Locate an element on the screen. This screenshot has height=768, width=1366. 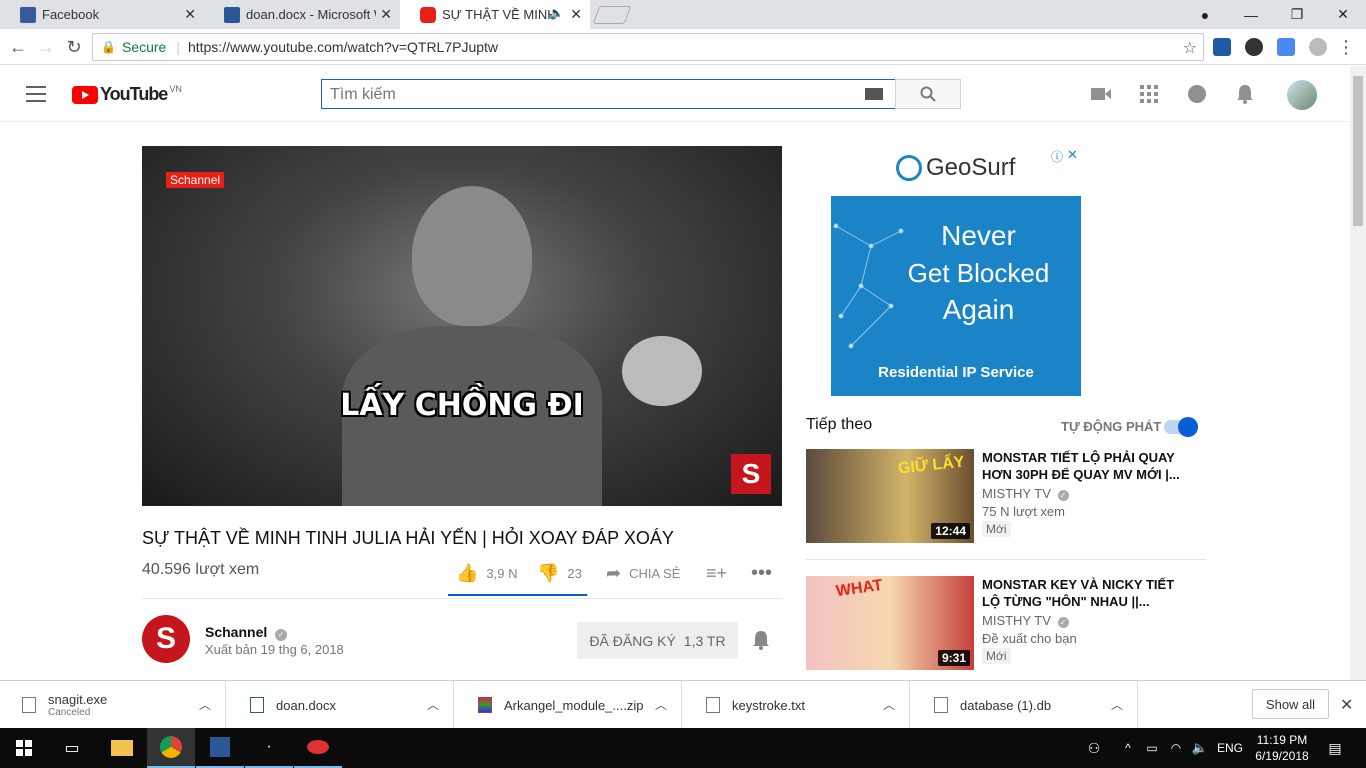
tab-word: doan.docx - Microsoft W ✕ is located at coordinates (302, 14).